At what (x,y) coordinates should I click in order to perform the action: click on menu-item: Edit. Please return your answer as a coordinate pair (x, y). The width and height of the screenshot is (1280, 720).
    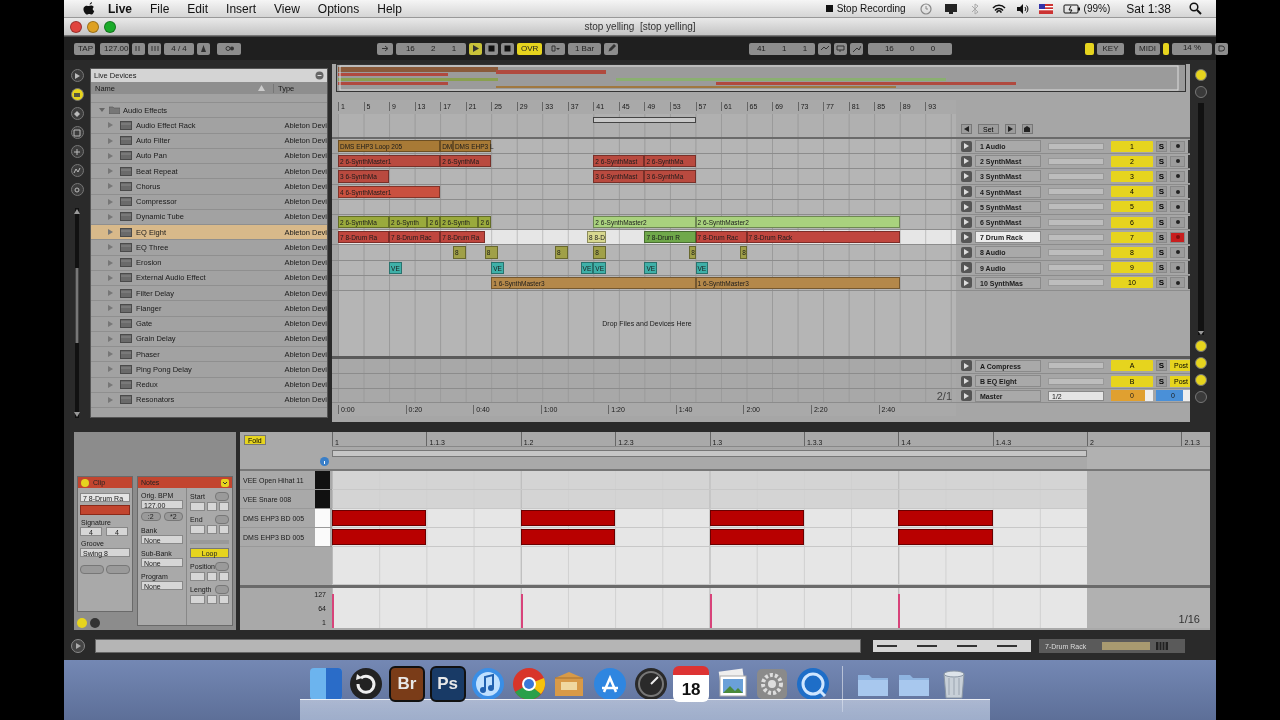
    Looking at the image, I should click on (198, 8).